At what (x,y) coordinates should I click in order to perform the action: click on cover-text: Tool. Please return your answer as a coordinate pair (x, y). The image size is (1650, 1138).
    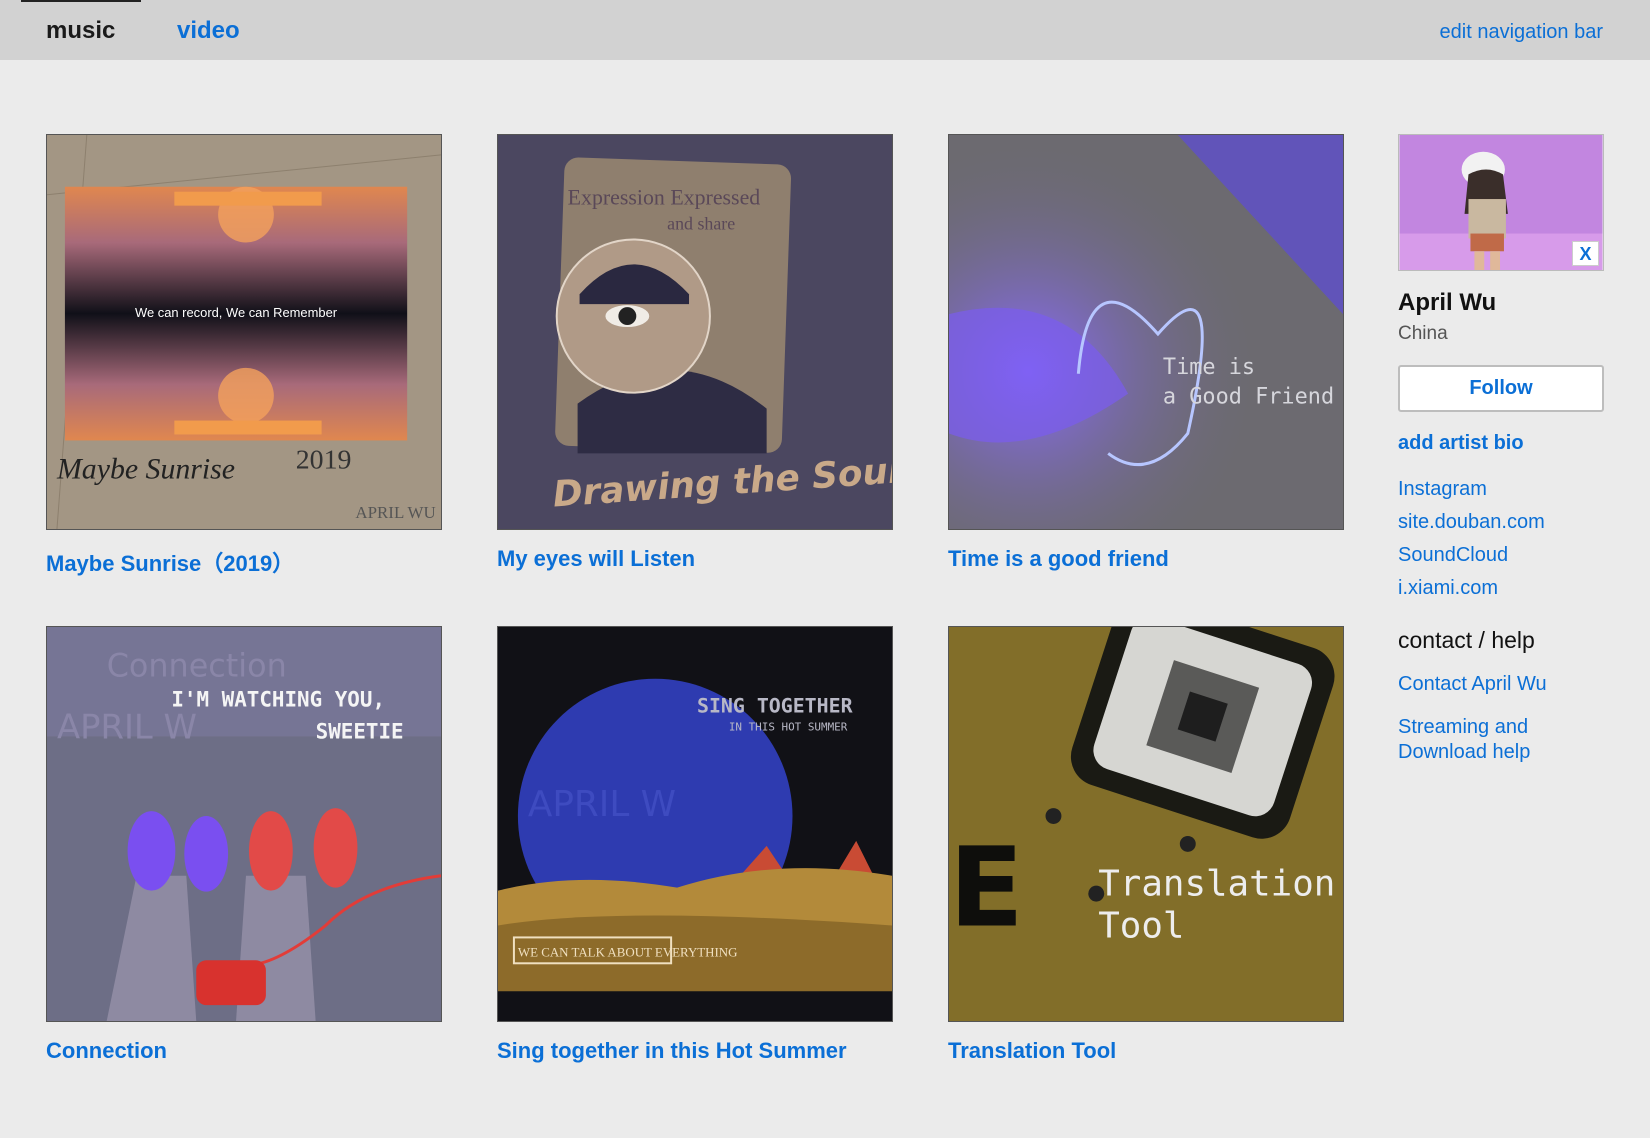
    Looking at the image, I should click on (1141, 925).